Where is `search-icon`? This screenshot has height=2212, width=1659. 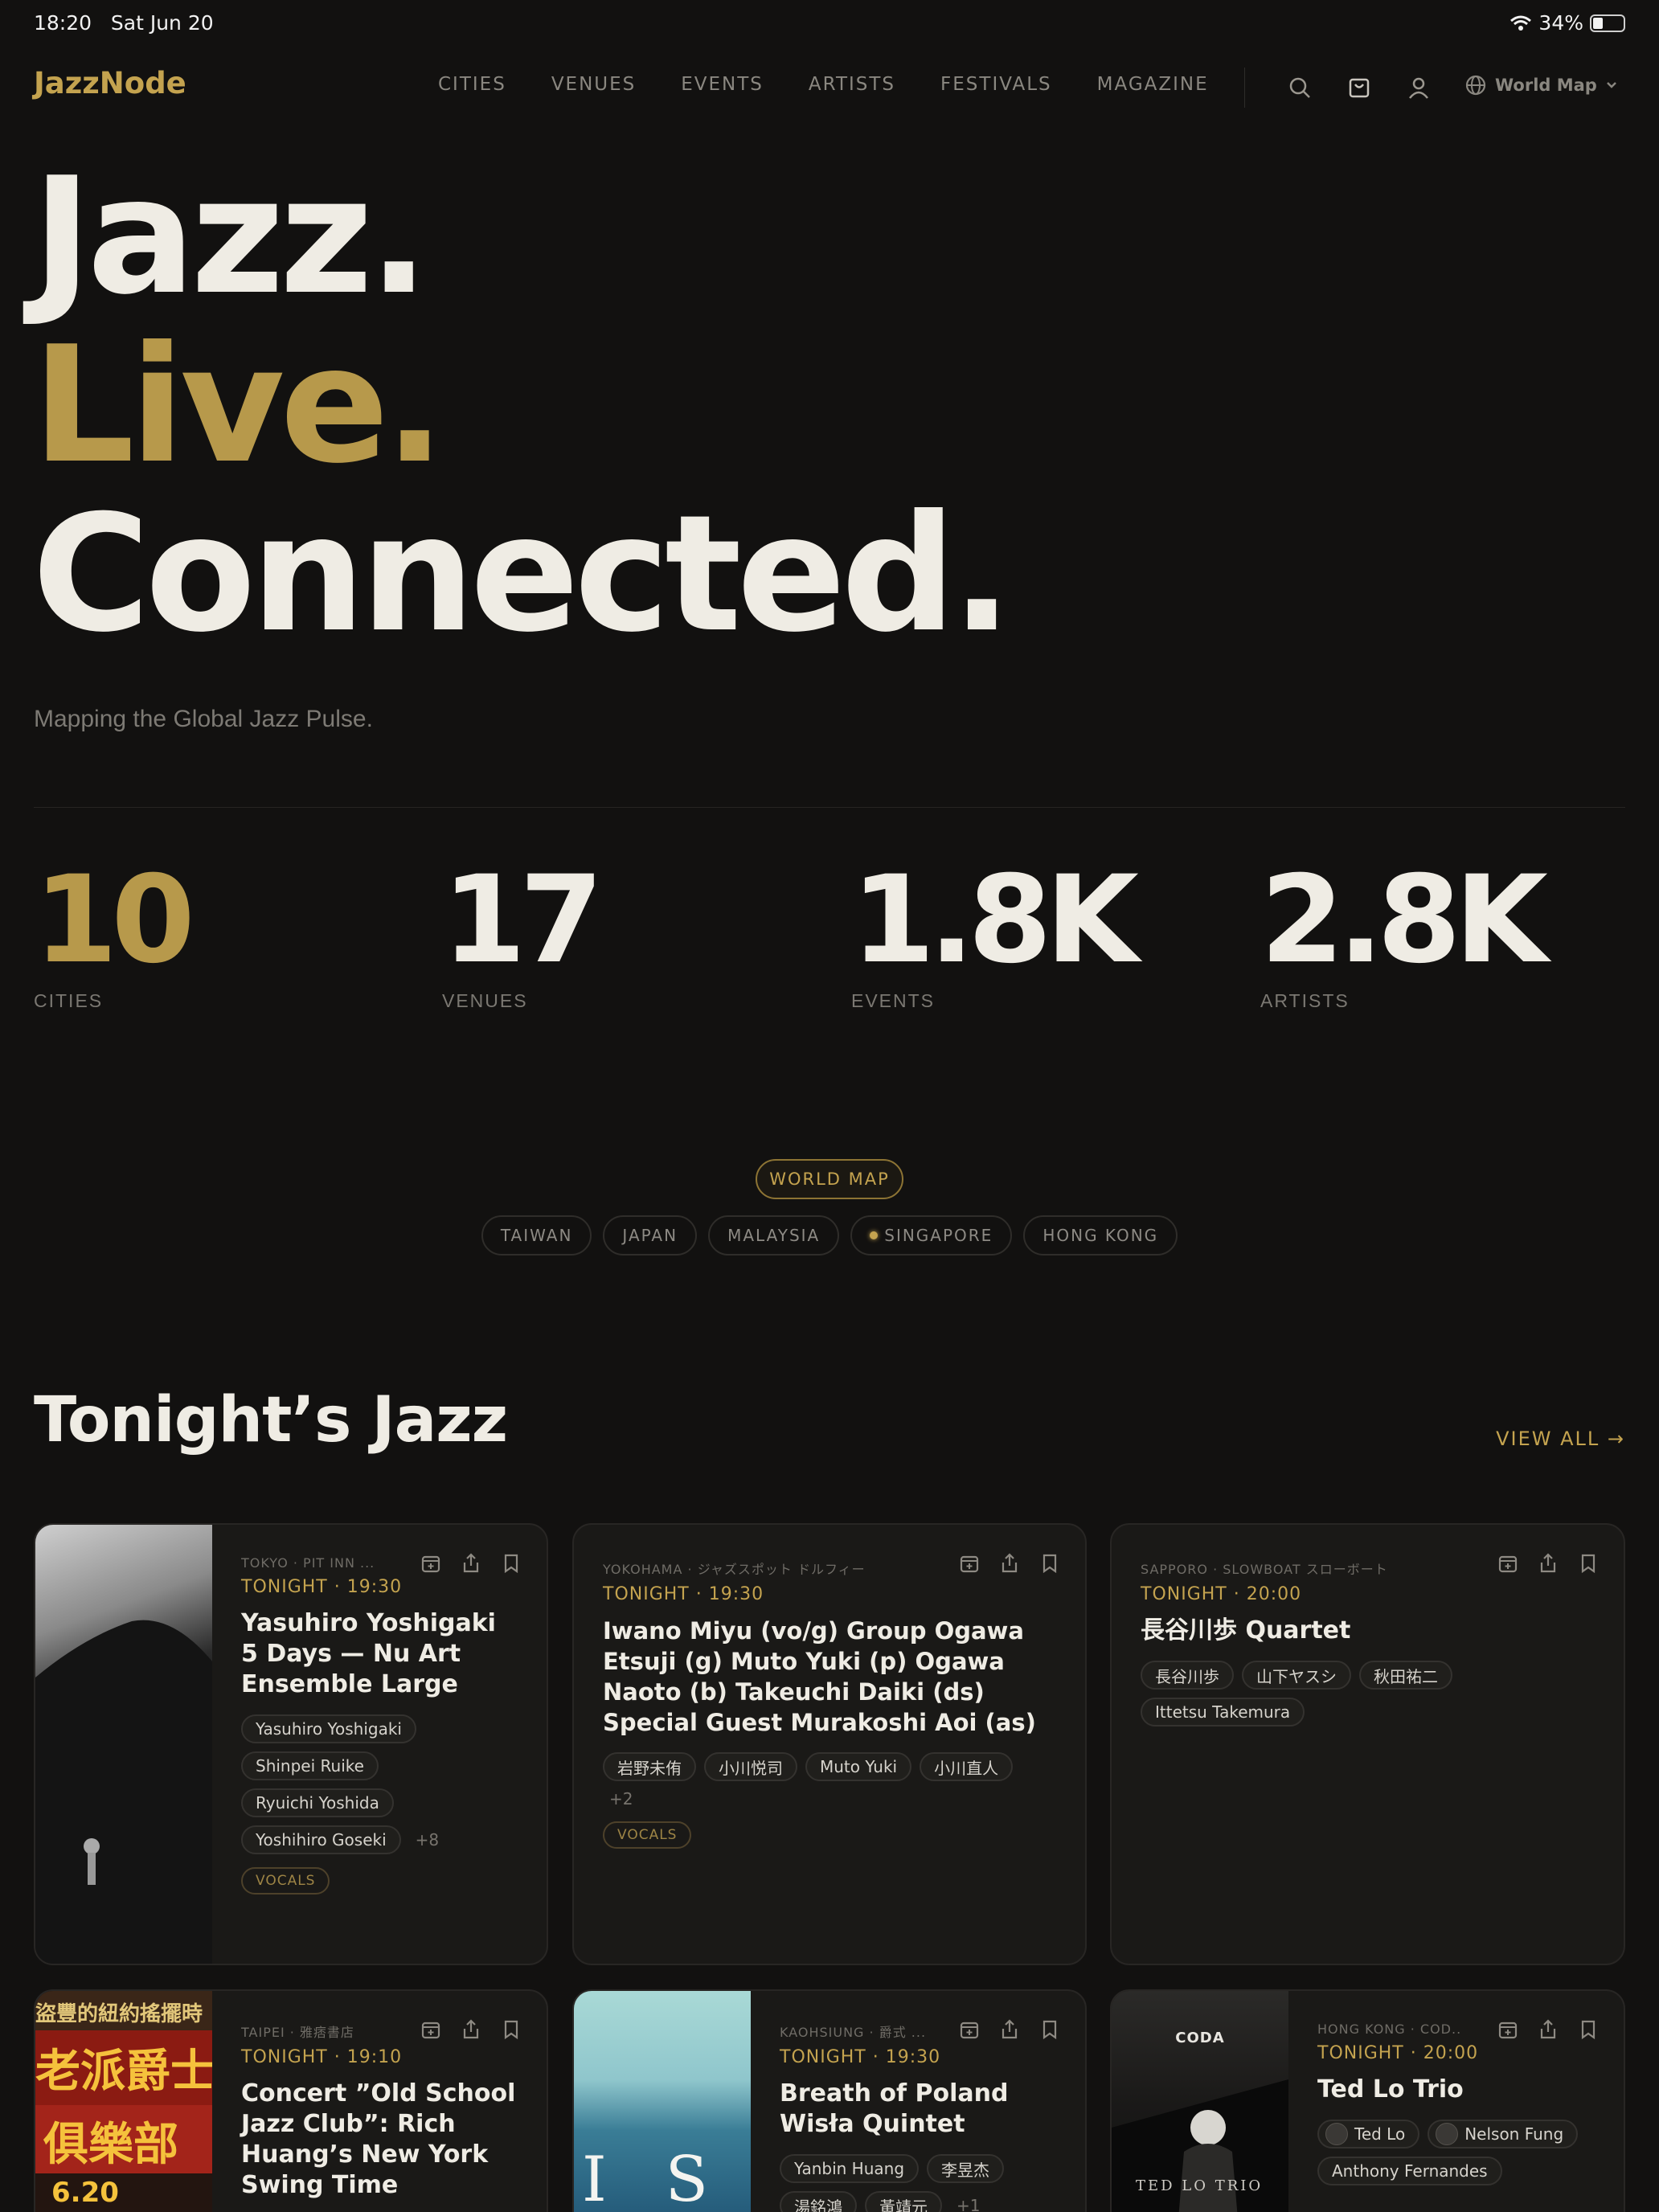
search-icon is located at coordinates (1299, 87).